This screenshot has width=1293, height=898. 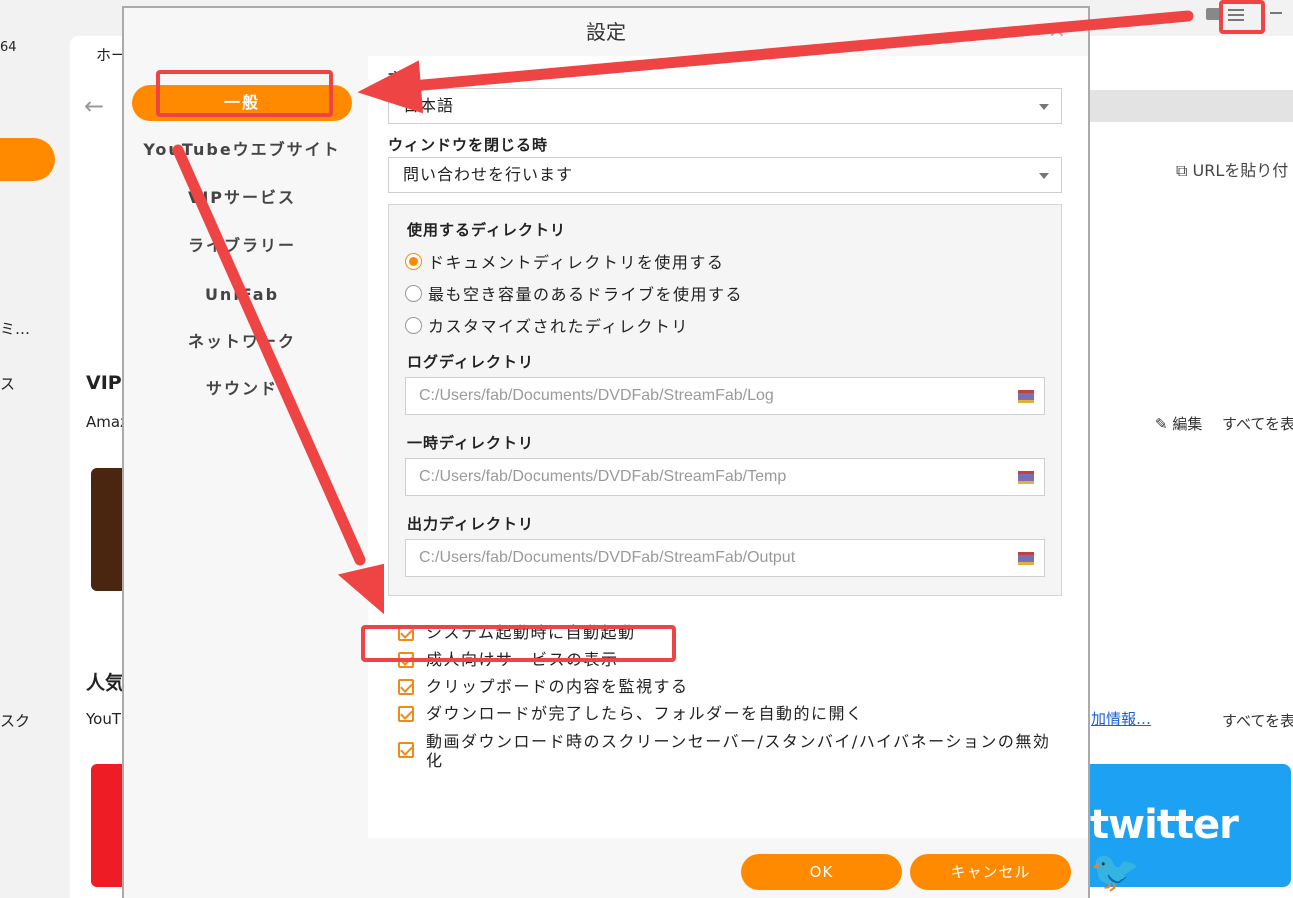 I want to click on on-close-value: 問い合わせを行います, so click(x=488, y=174).